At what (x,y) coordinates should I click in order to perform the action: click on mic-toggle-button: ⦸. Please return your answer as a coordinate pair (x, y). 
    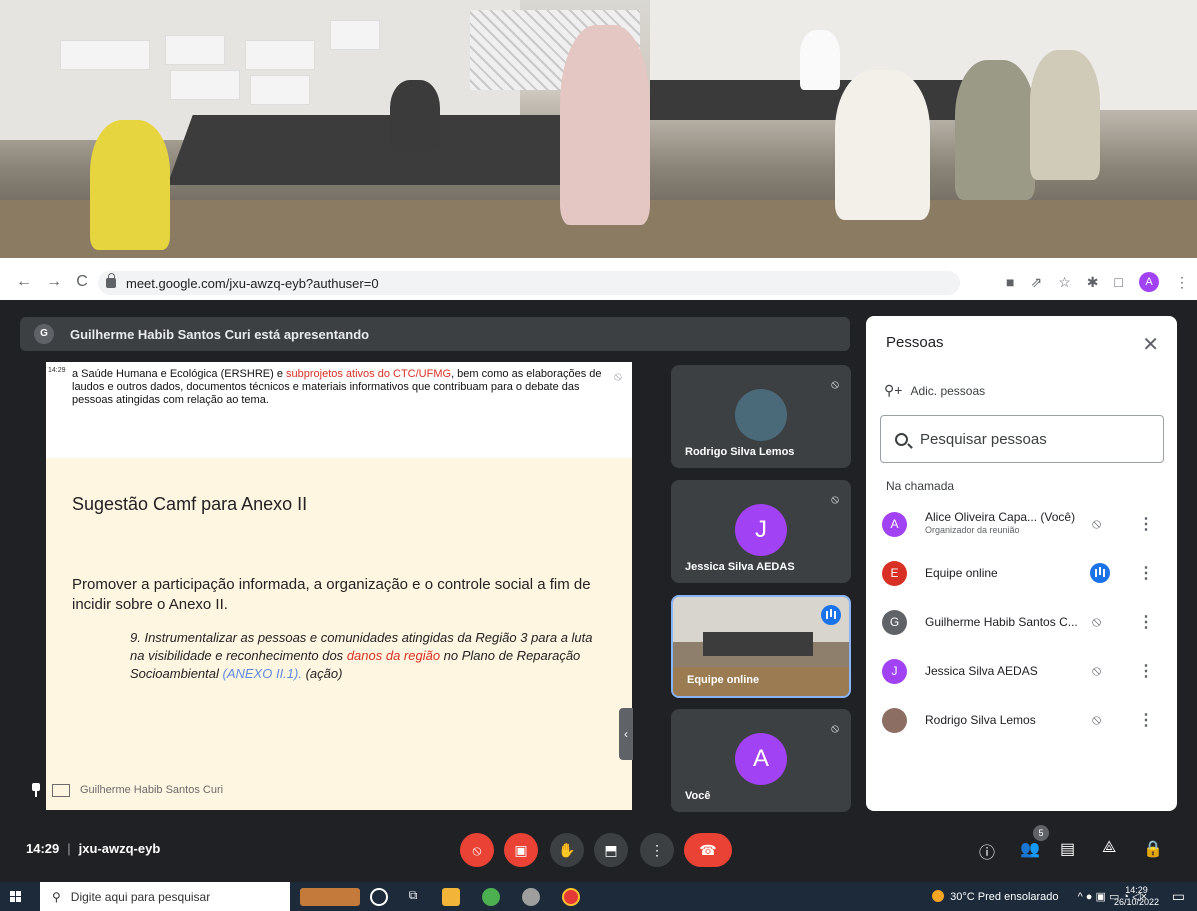
    Looking at the image, I should click on (477, 850).